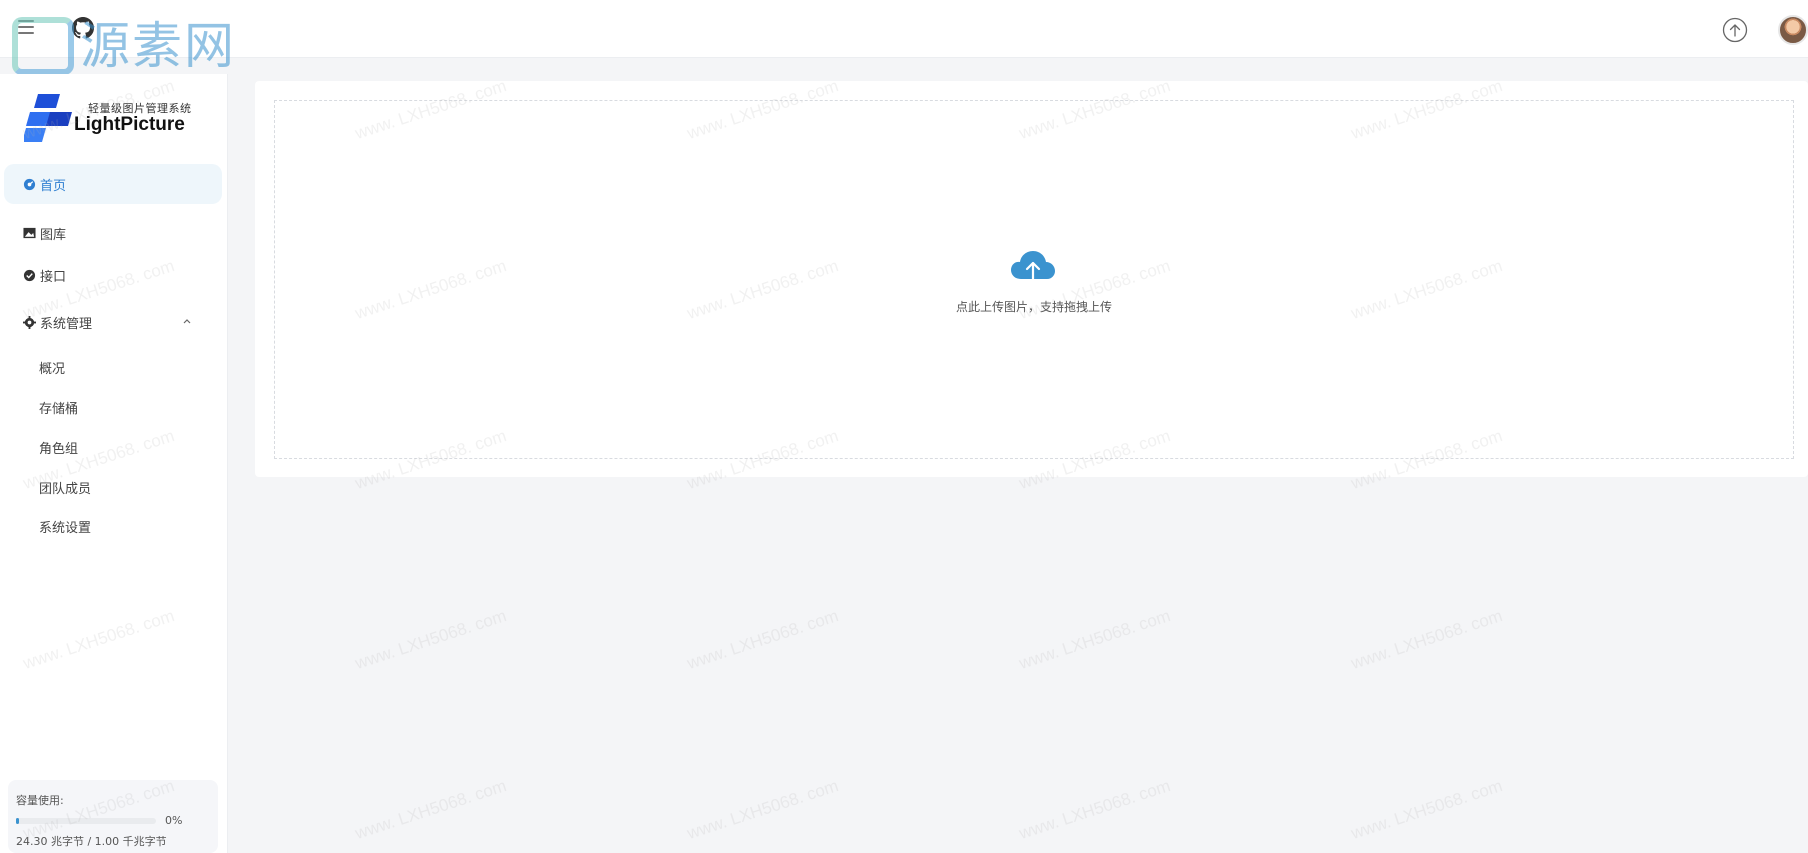  I want to click on dashboard-icon, so click(29, 184).